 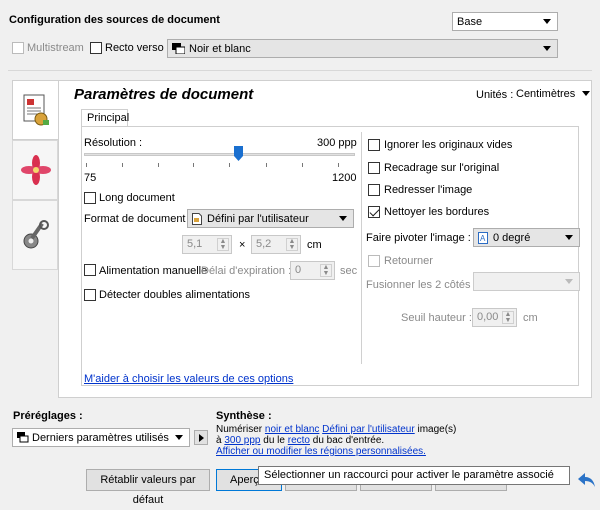 What do you see at coordinates (374, 261) in the screenshot?
I see `flip-checkbox` at bounding box center [374, 261].